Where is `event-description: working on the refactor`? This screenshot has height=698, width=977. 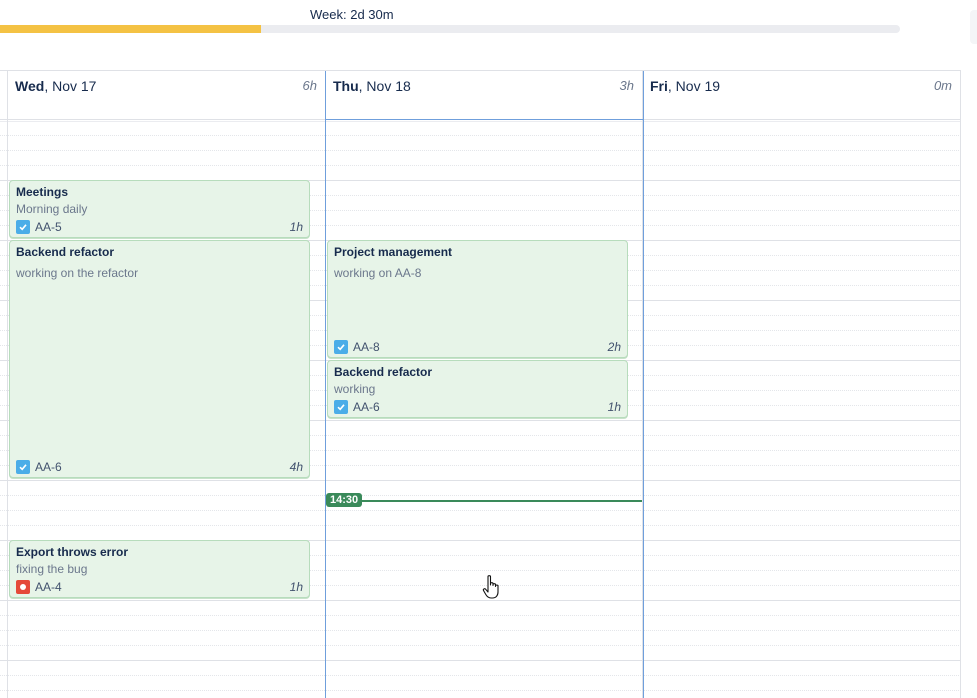 event-description: working on the refactor is located at coordinates (77, 273).